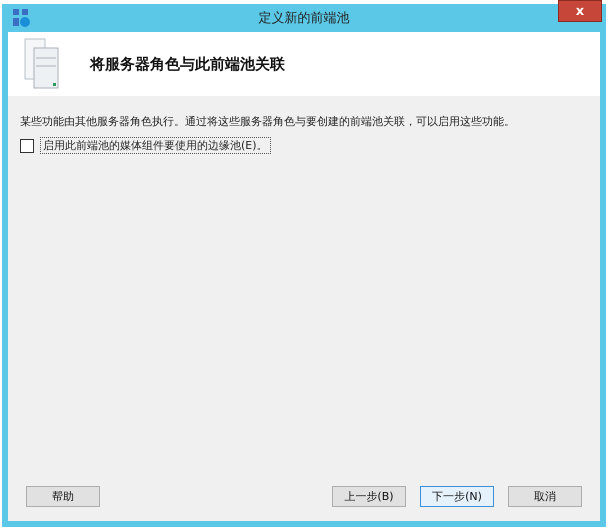 Image resolution: width=608 pixels, height=529 pixels. Describe the element at coordinates (155, 145) in the screenshot. I see `checkbox-label: 启用此前端池的媒体组件要使用的边缘池(E)。` at that location.